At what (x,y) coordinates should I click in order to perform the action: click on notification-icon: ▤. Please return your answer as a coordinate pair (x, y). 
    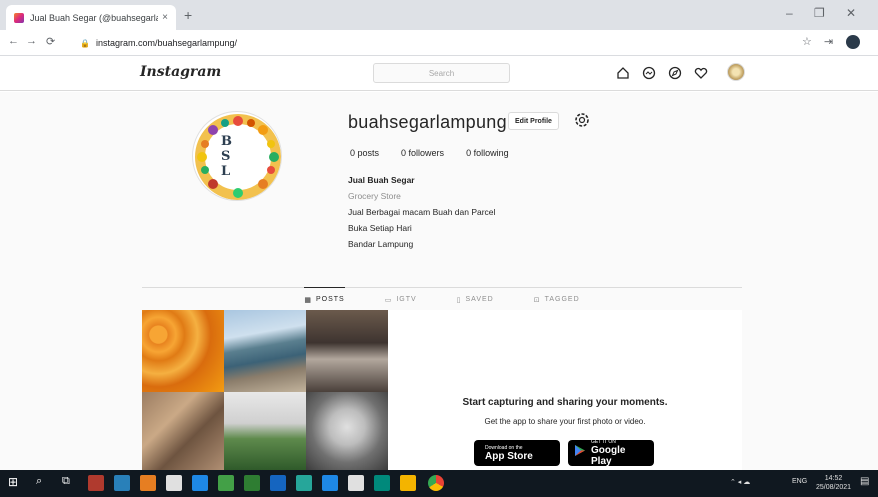
    Looking at the image, I should click on (864, 481).